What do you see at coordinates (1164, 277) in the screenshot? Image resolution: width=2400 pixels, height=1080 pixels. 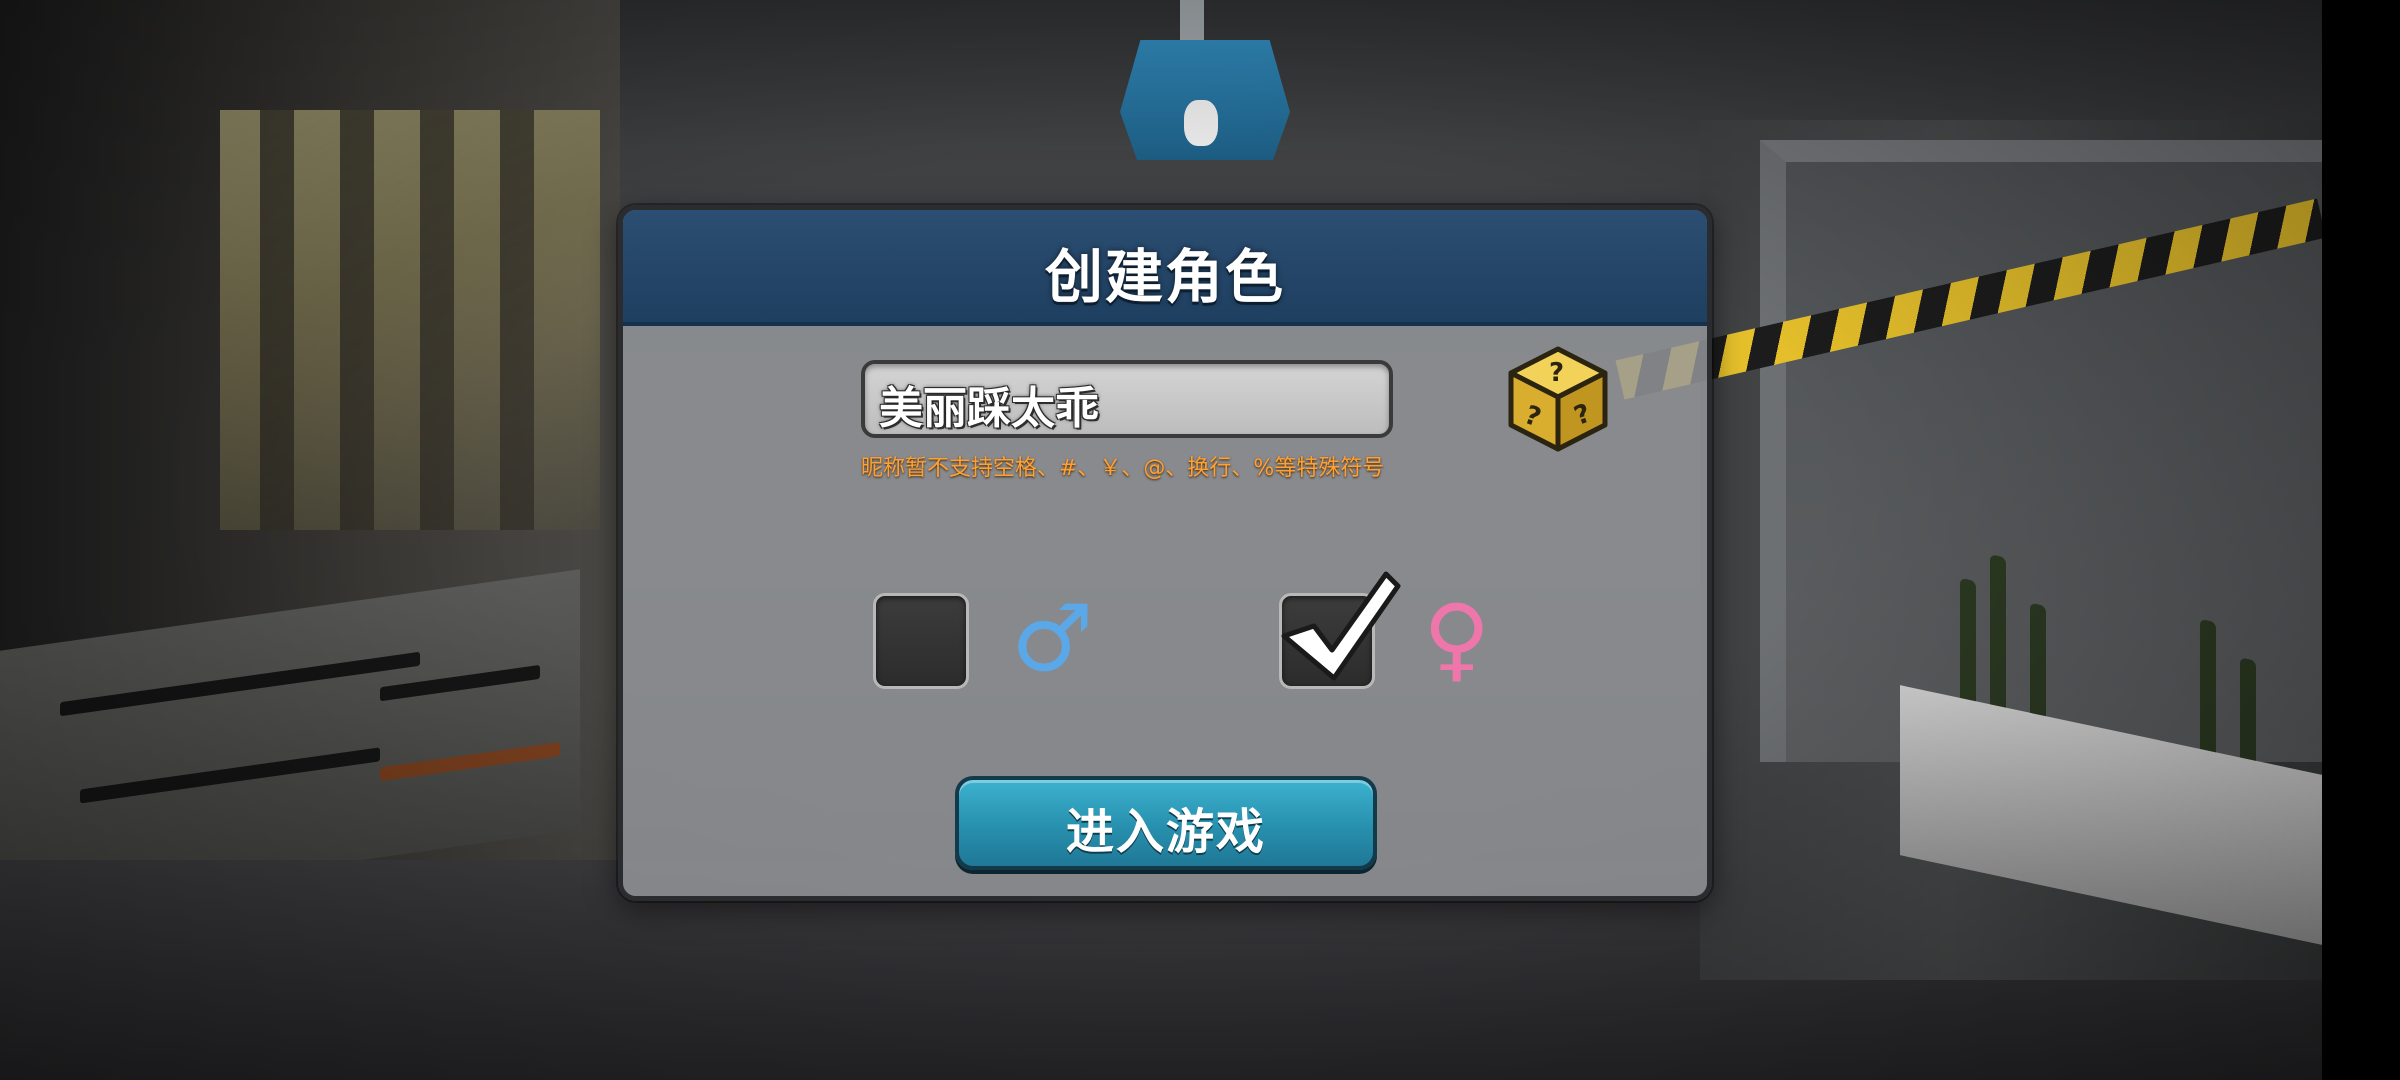 I see `dialog-title: 创建角色` at bounding box center [1164, 277].